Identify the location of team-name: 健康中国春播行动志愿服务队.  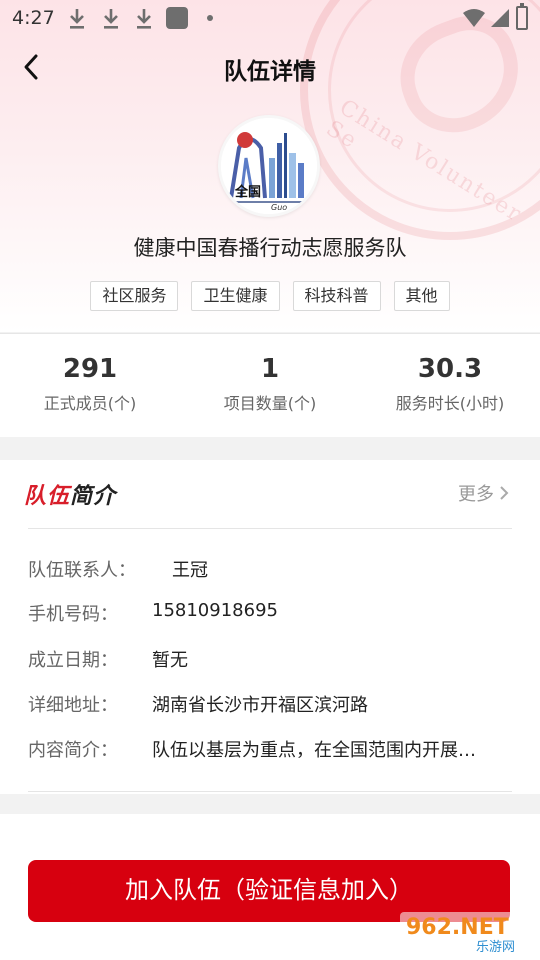
(270, 248).